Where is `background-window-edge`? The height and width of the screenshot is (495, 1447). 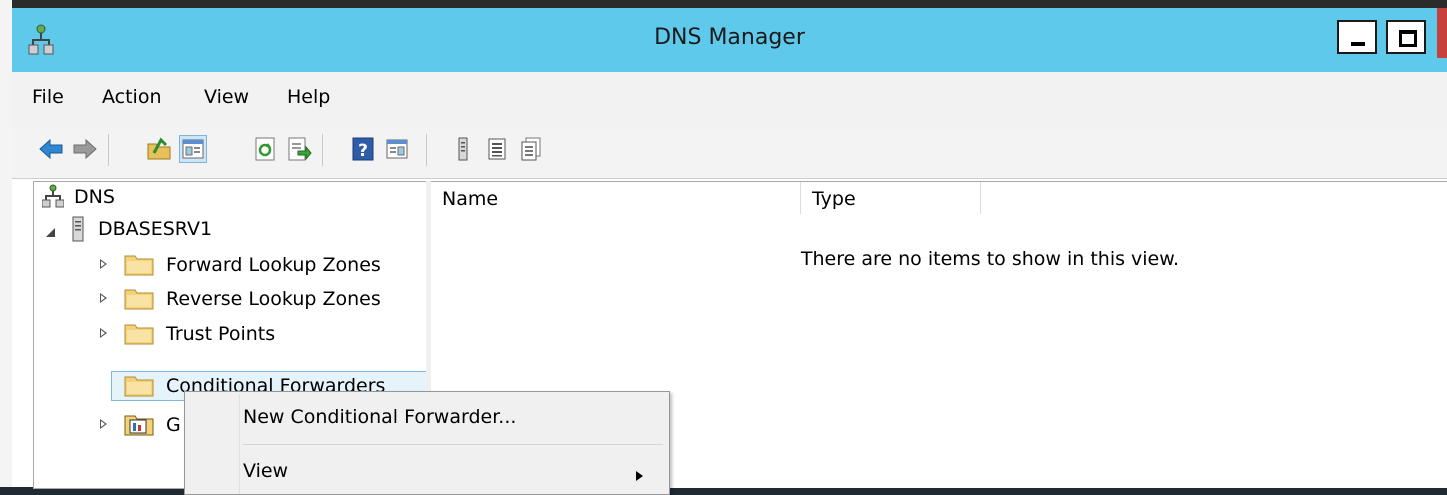
background-window-edge is located at coordinates (6, 243).